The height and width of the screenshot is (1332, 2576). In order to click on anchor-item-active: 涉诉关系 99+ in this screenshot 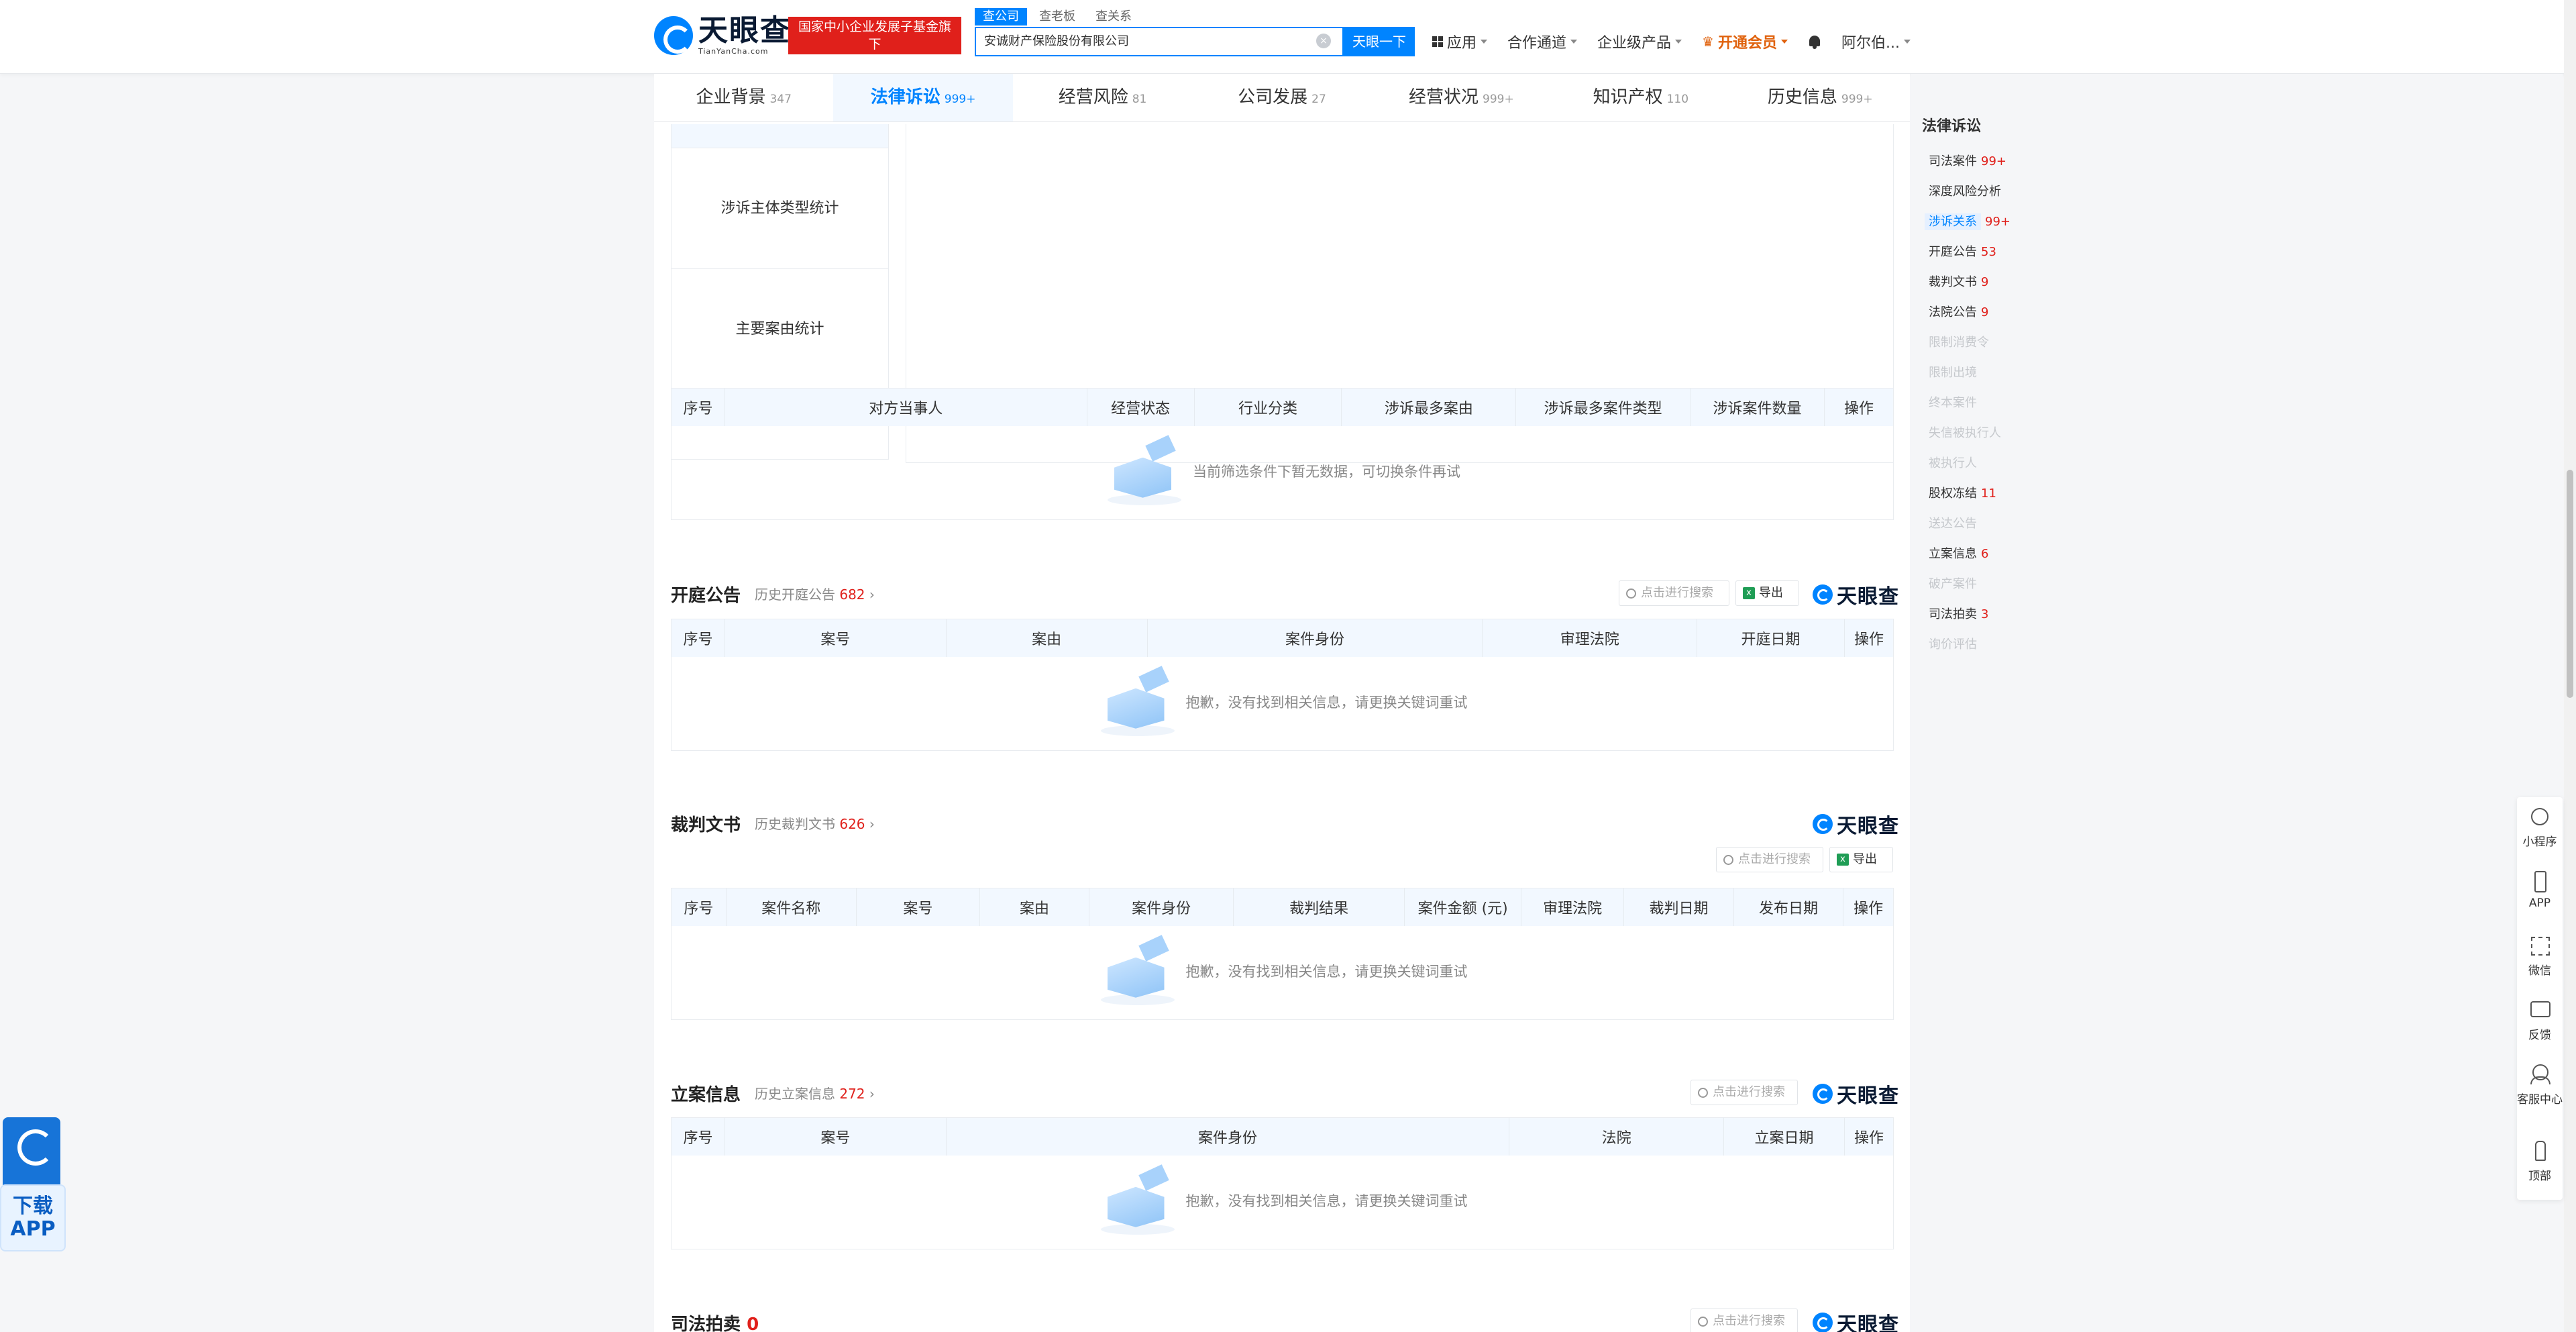, I will do `click(1975, 226)`.